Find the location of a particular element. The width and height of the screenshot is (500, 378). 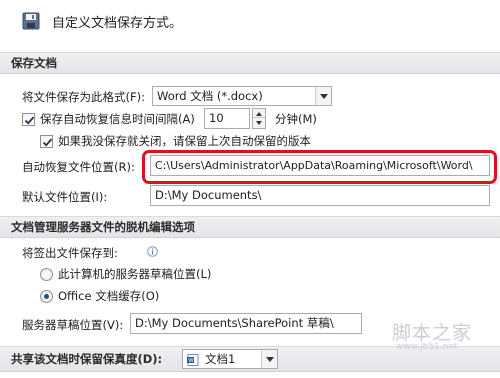

spin-up-icon is located at coordinates (259, 113).